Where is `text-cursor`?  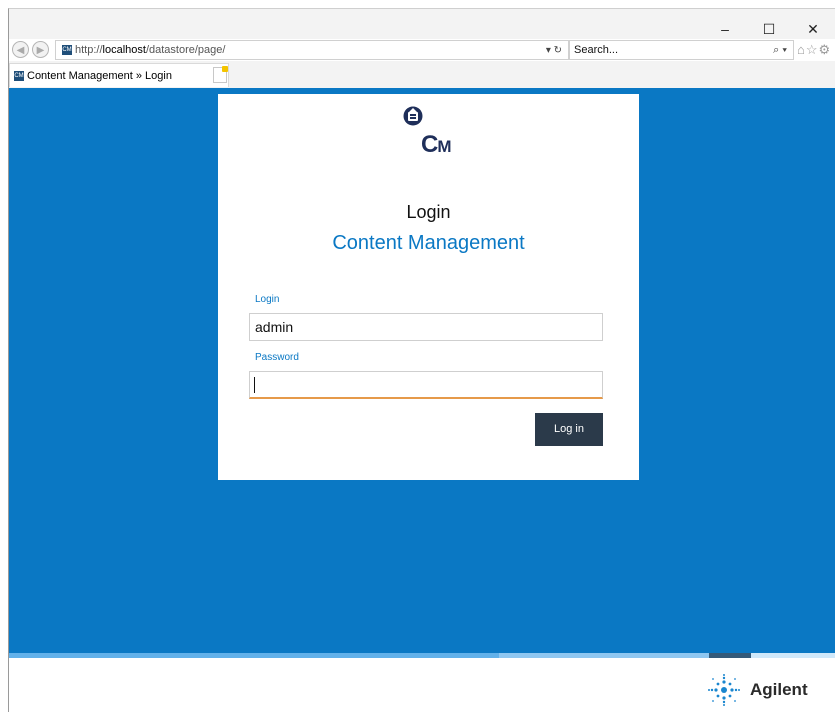 text-cursor is located at coordinates (254, 385).